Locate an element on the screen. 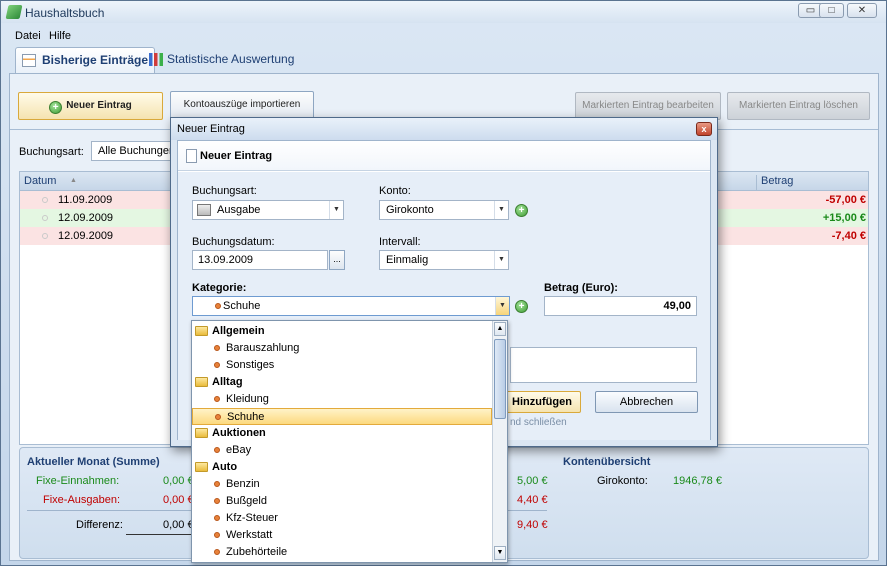 This screenshot has width=887, height=566. category-label: Zubehörteile is located at coordinates (257, 552).